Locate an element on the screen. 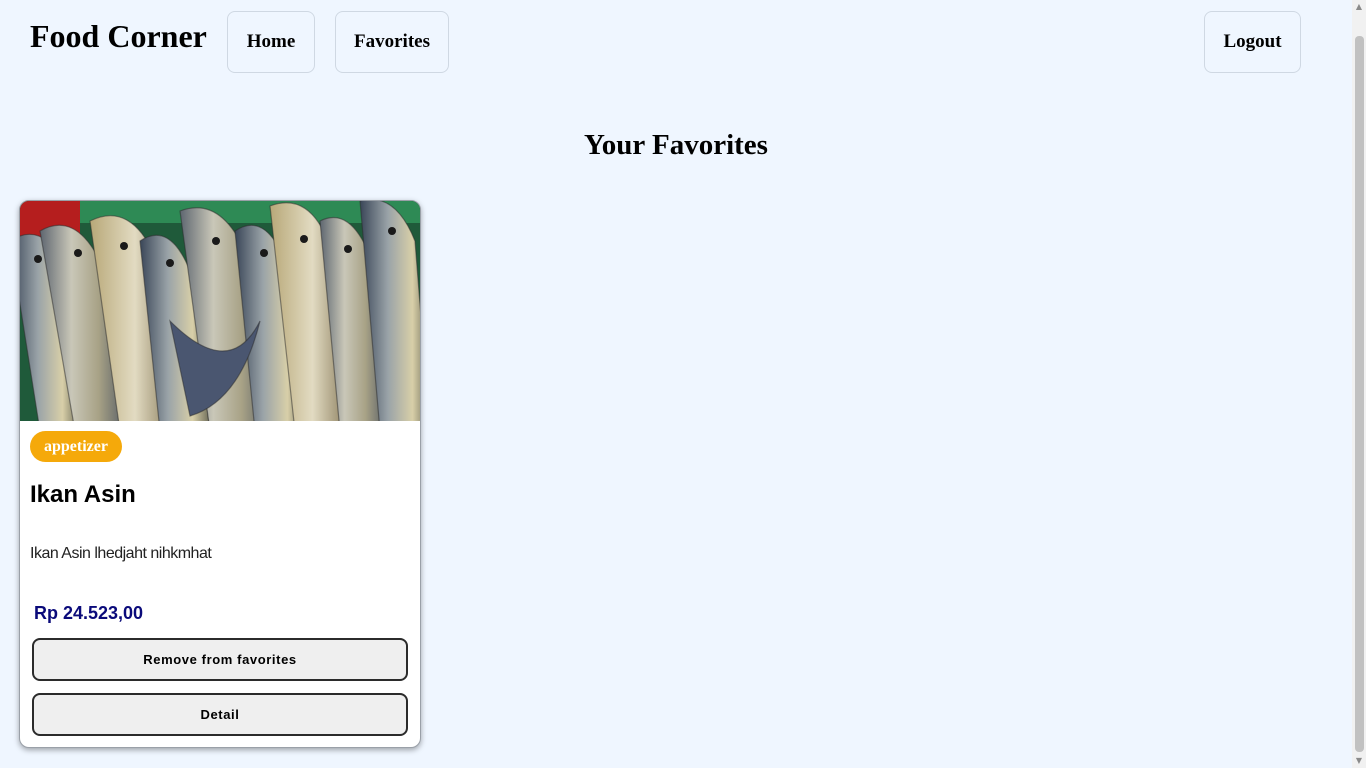 This screenshot has height=768, width=1366. logout-button: Logout is located at coordinates (1252, 42).